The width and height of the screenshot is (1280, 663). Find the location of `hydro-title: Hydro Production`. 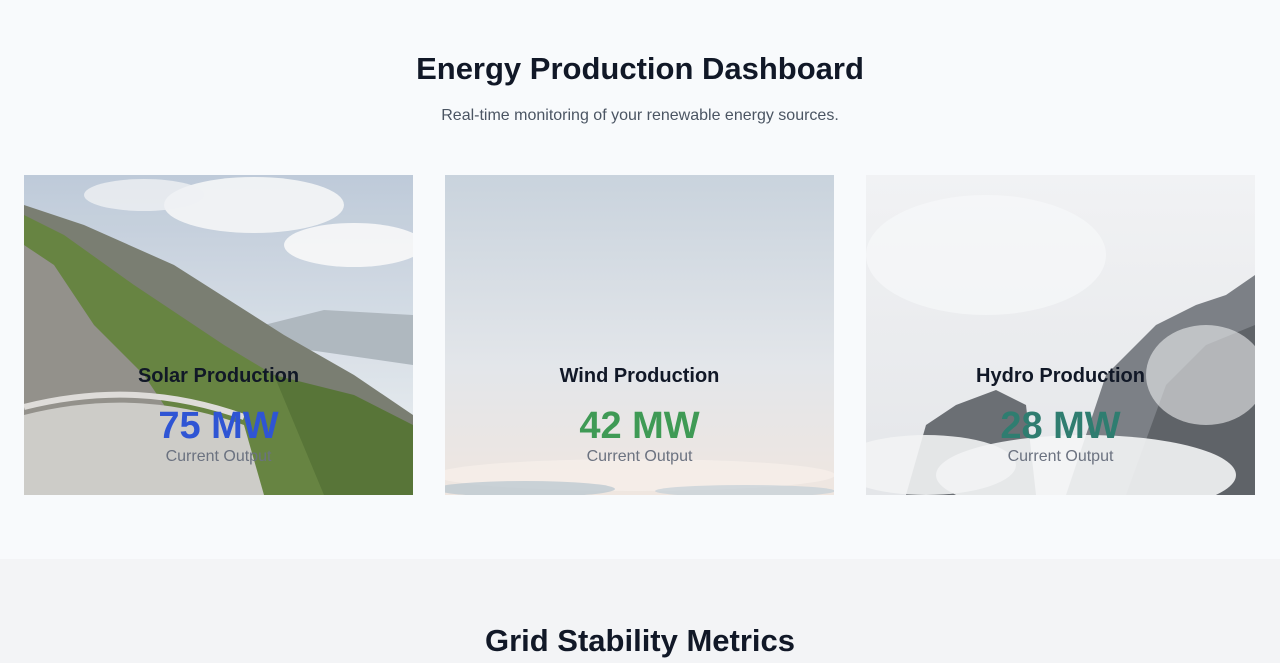

hydro-title: Hydro Production is located at coordinates (1060, 376).